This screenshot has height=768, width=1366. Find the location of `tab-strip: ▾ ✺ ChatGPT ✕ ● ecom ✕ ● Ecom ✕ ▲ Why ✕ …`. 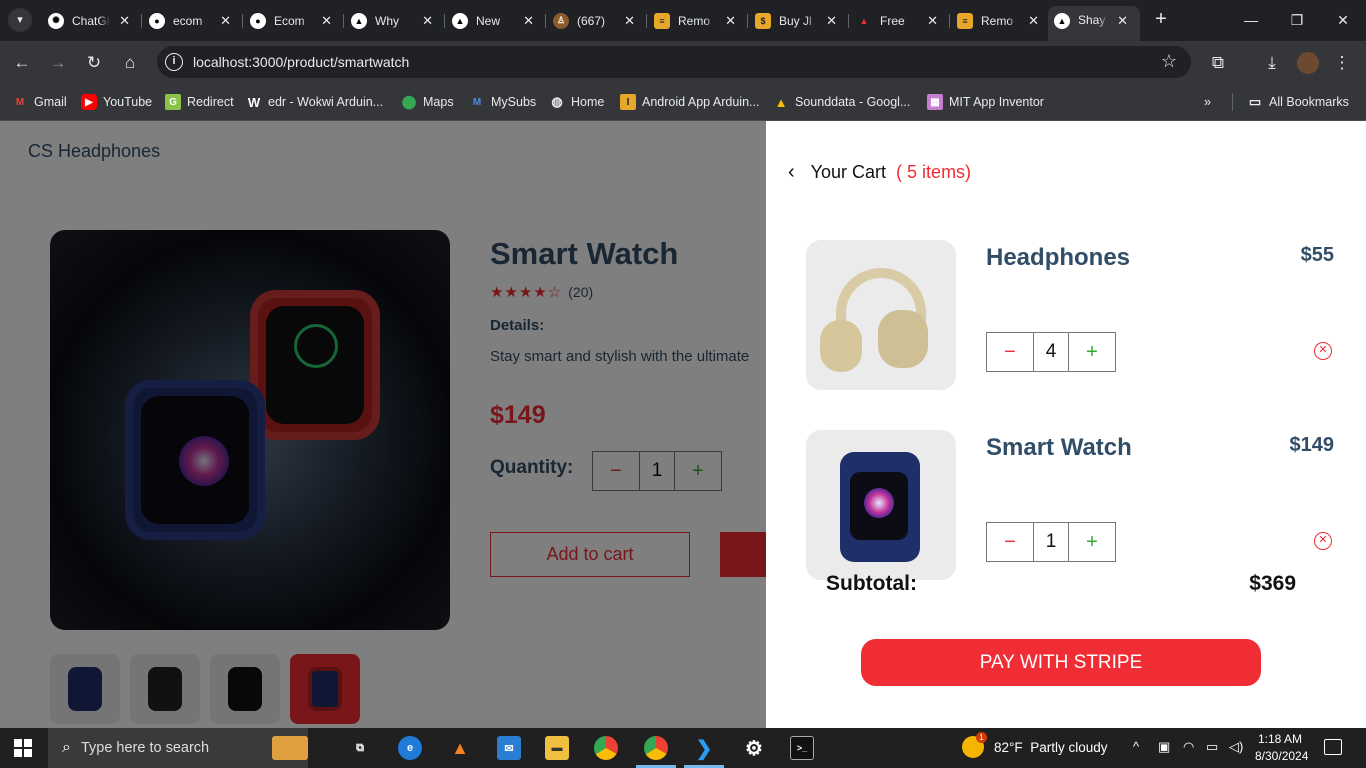

tab-strip: ▾ ✺ ChatGPT ✕ ● ecom ✕ ● Ecom ✕ ▲ Why ✕ … is located at coordinates (683, 20).